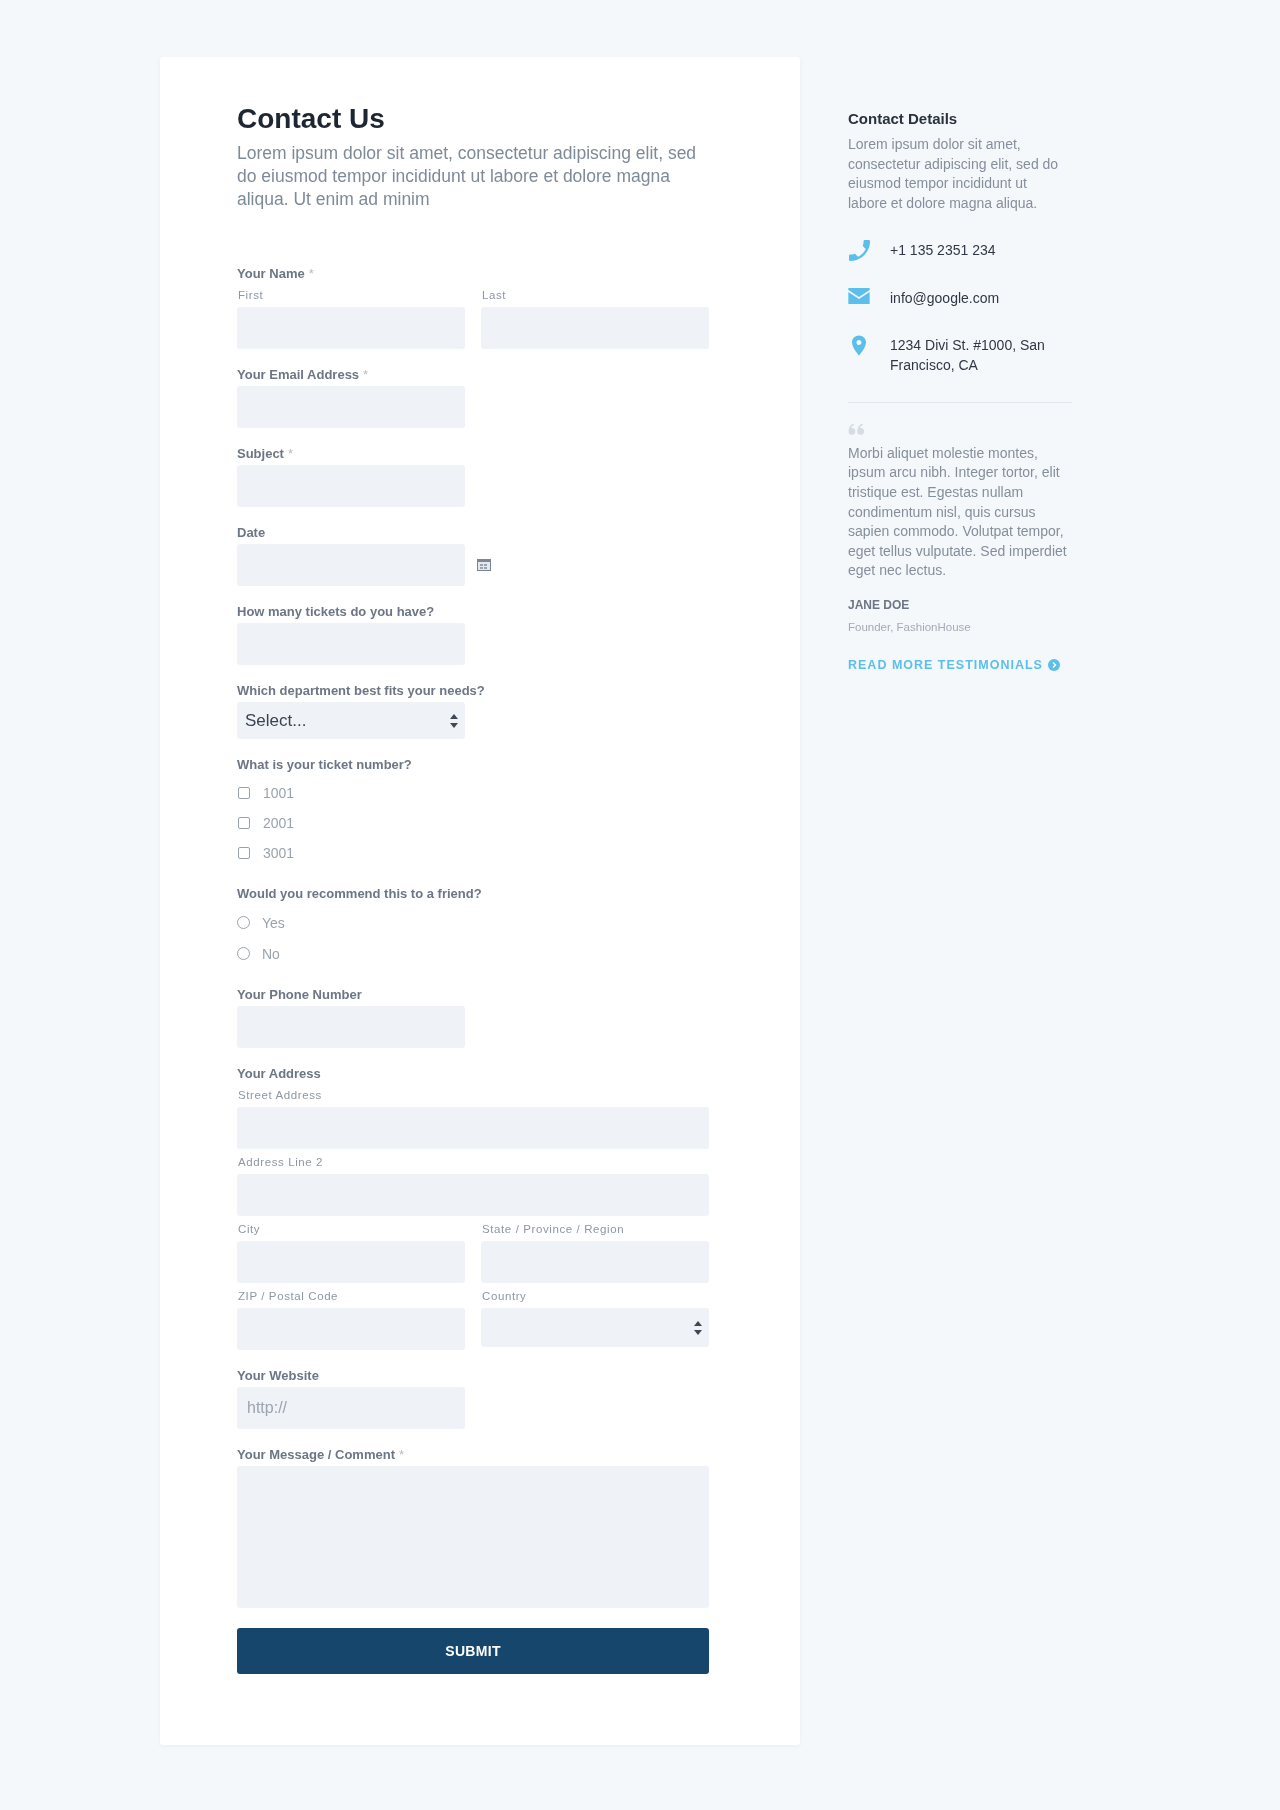 The height and width of the screenshot is (1810, 1280). I want to click on option-label: Yes, so click(273, 922).